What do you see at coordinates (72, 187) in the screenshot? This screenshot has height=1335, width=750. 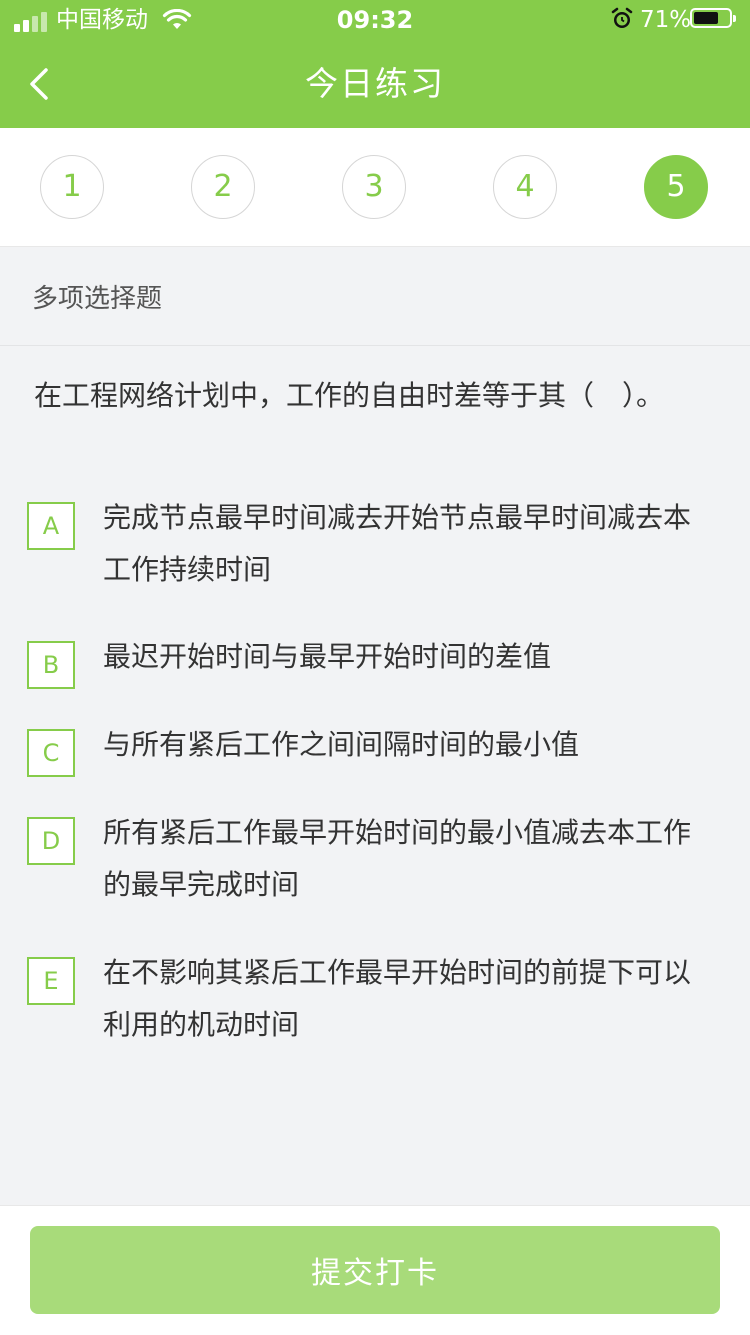 I see `question-tab-1: 1` at bounding box center [72, 187].